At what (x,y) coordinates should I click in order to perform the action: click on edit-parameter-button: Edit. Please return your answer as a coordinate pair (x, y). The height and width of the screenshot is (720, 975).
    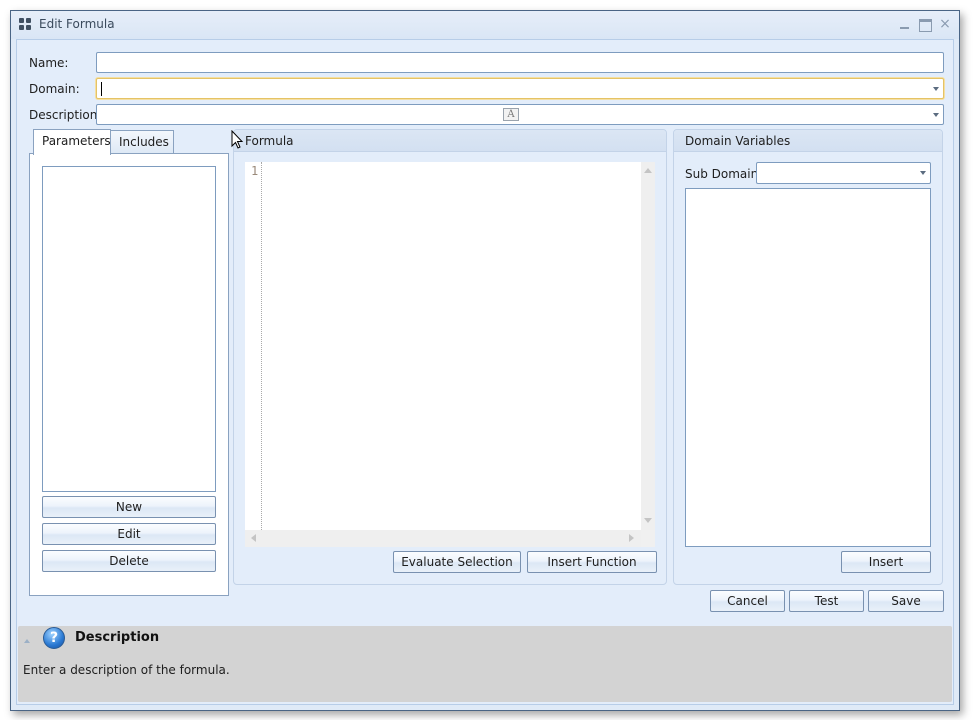
    Looking at the image, I should click on (129, 534).